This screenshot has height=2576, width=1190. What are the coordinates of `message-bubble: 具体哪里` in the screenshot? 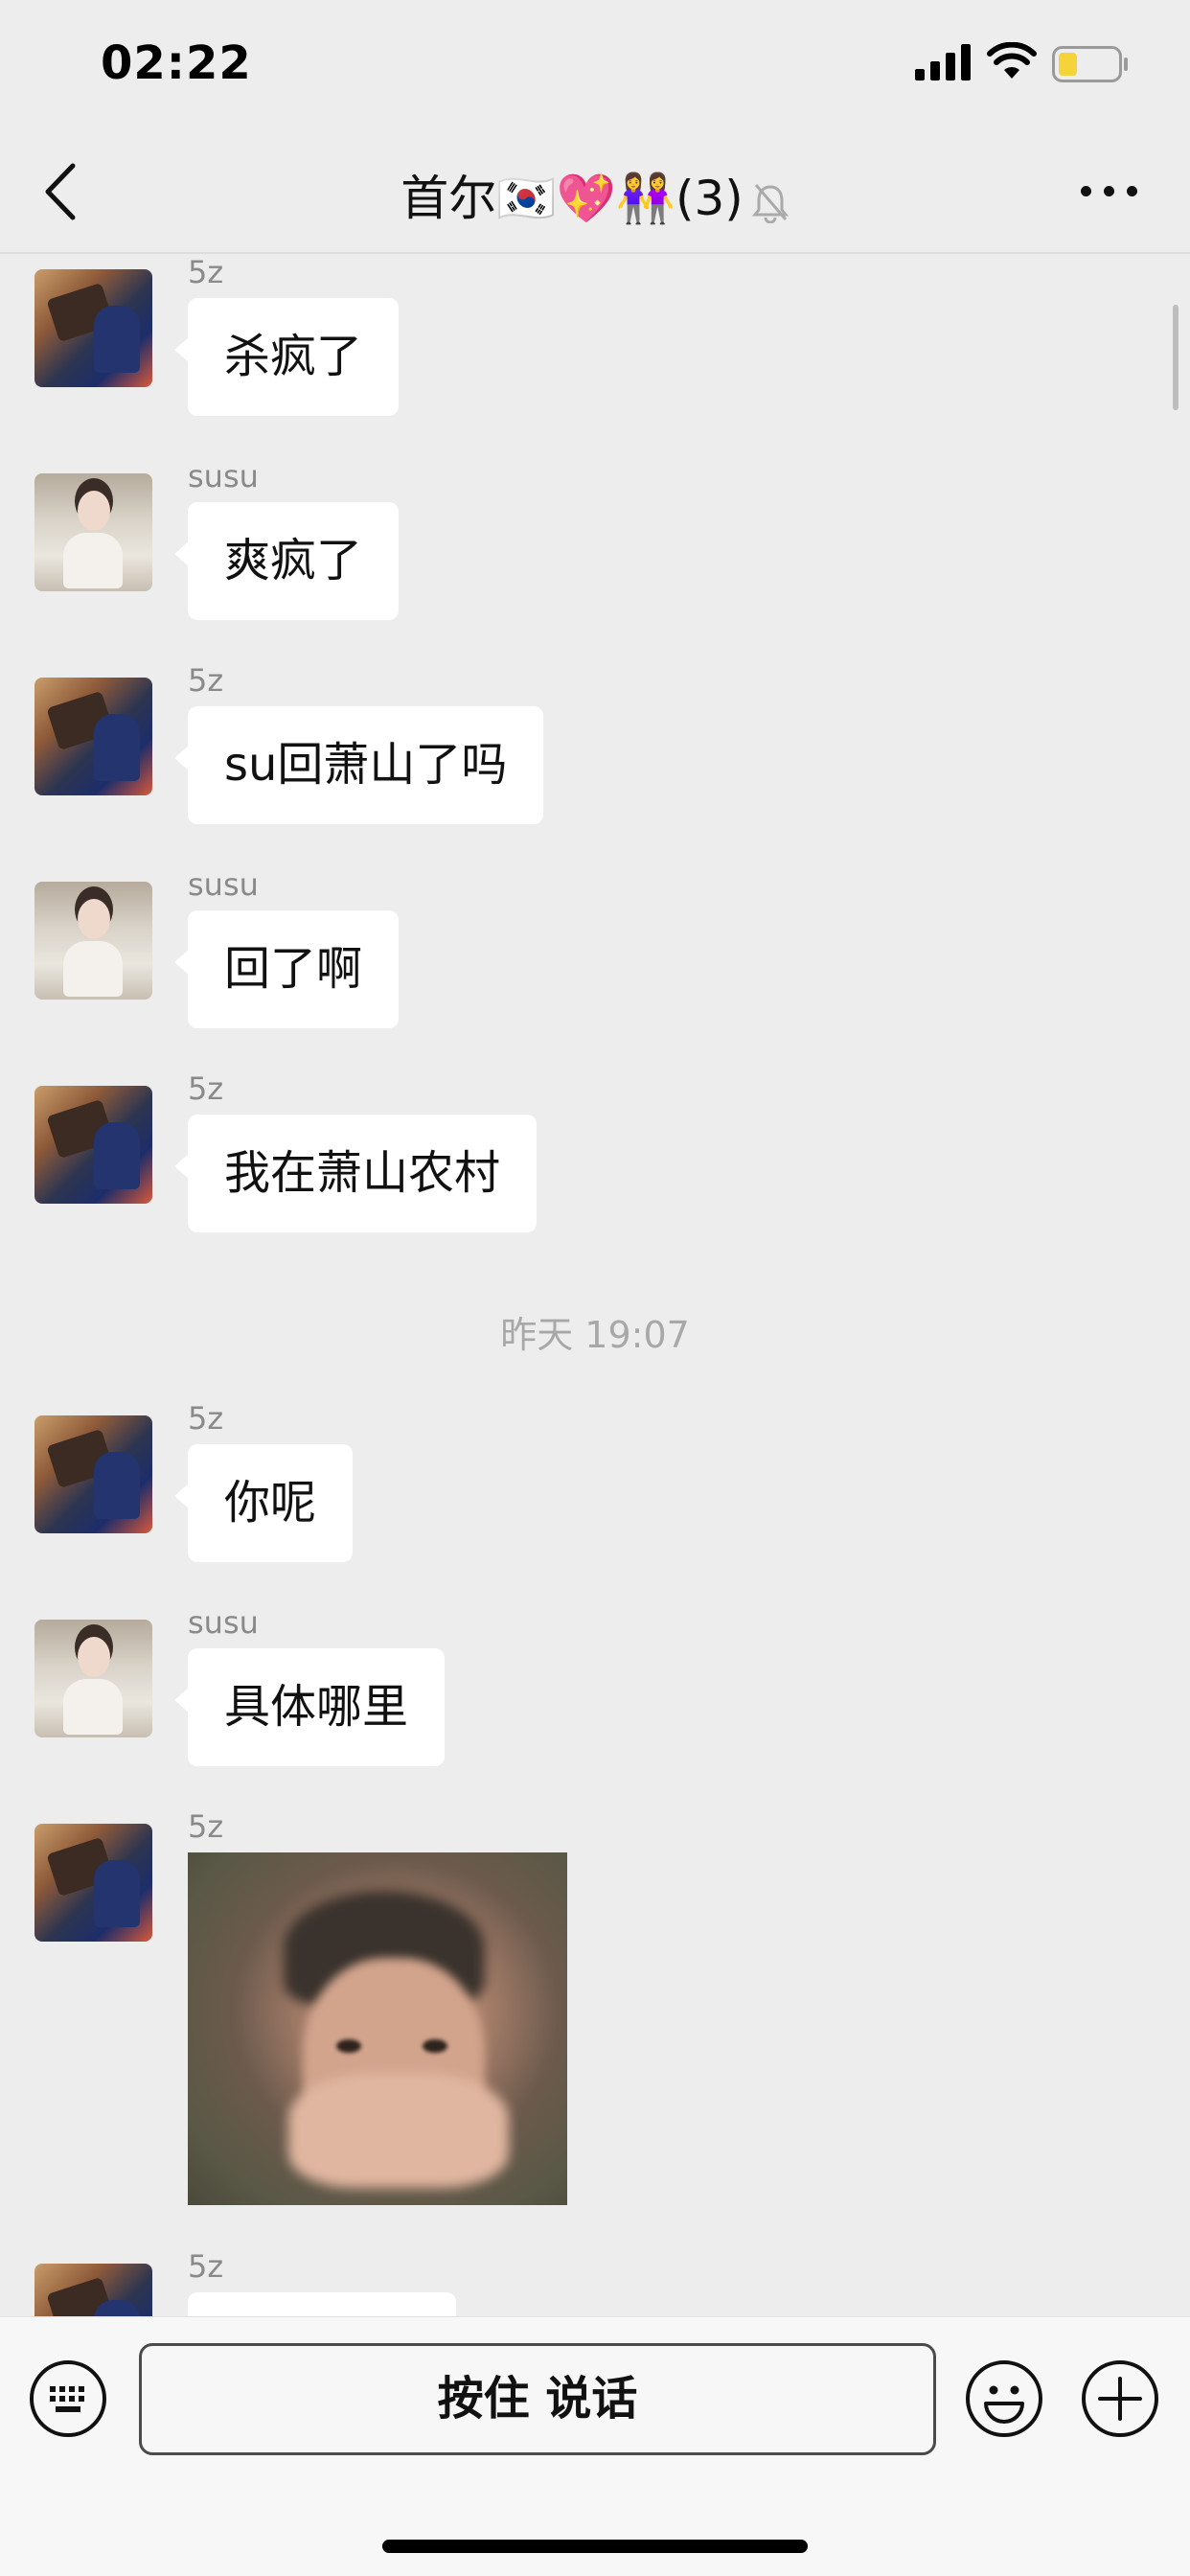 It's located at (310, 1707).